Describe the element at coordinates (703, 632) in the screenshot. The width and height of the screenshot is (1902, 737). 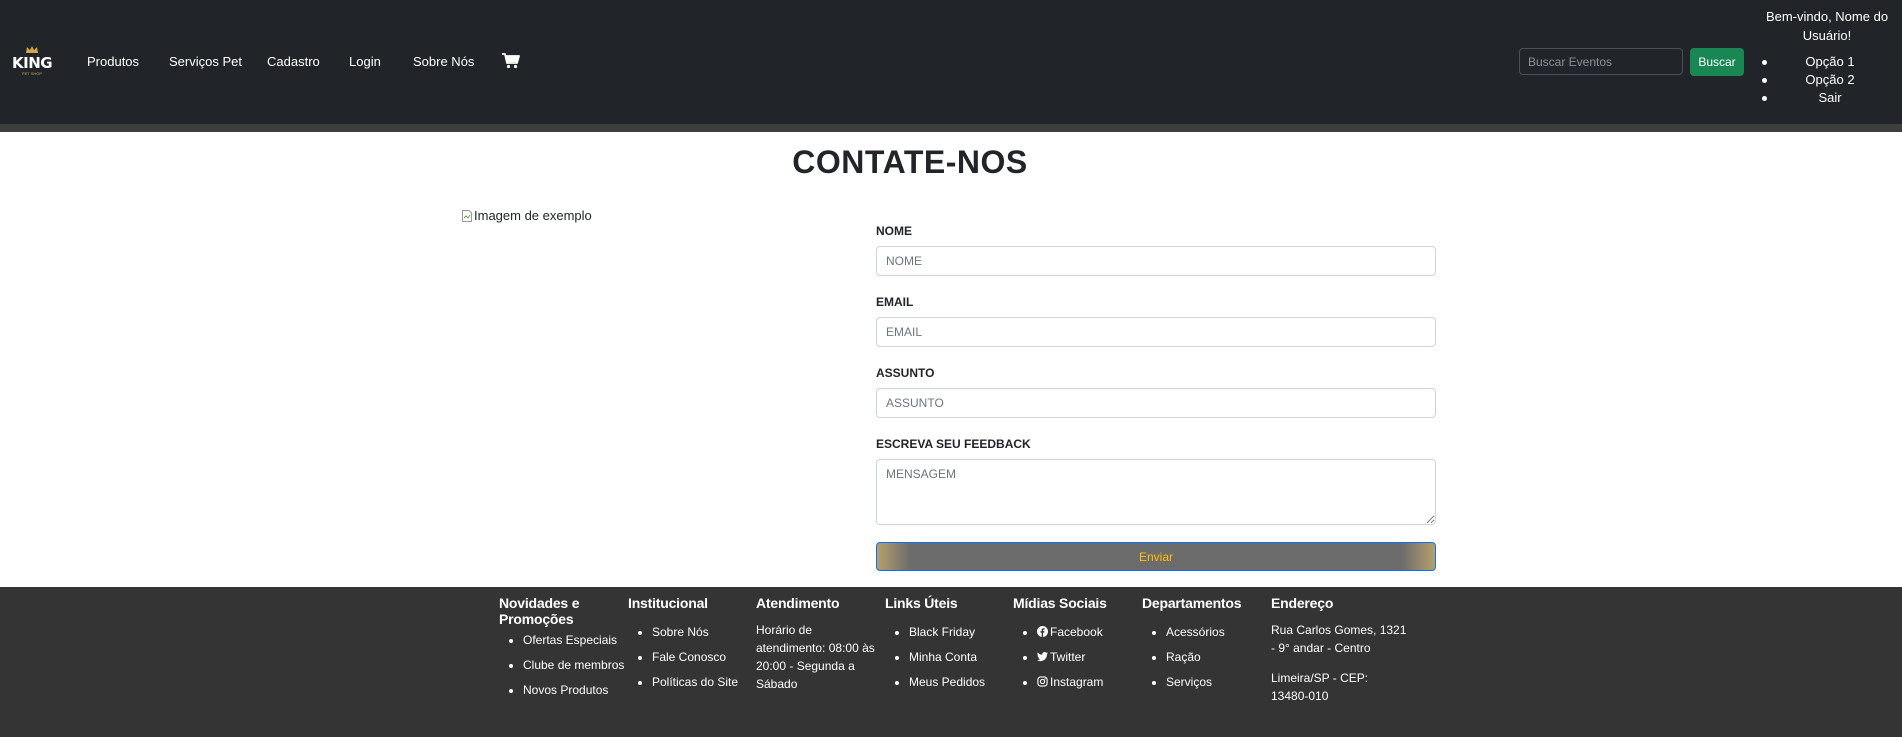
I see `footer-link-sobre-nos: Sobre Nós` at that location.